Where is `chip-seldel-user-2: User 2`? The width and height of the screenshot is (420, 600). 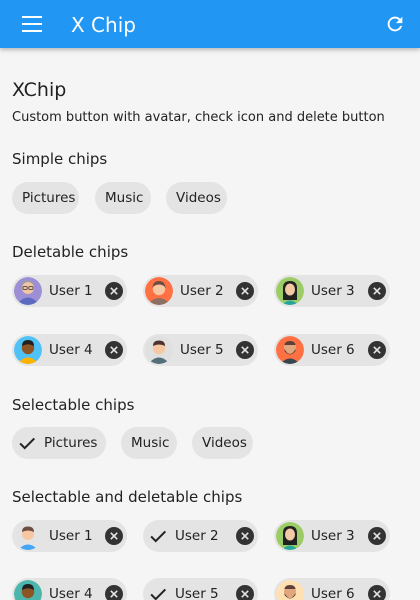 chip-seldel-user-2: User 2 is located at coordinates (200, 536).